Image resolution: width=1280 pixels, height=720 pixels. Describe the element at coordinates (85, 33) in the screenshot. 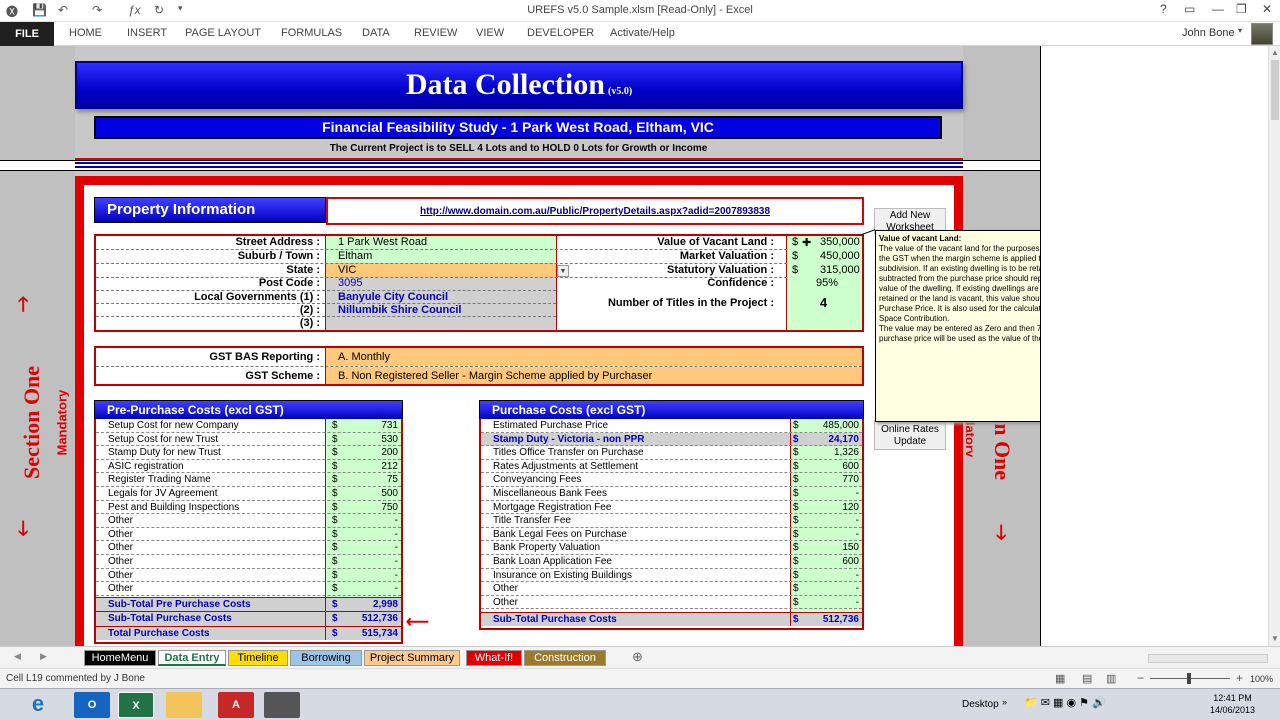

I see `tab-home: HOME` at that location.